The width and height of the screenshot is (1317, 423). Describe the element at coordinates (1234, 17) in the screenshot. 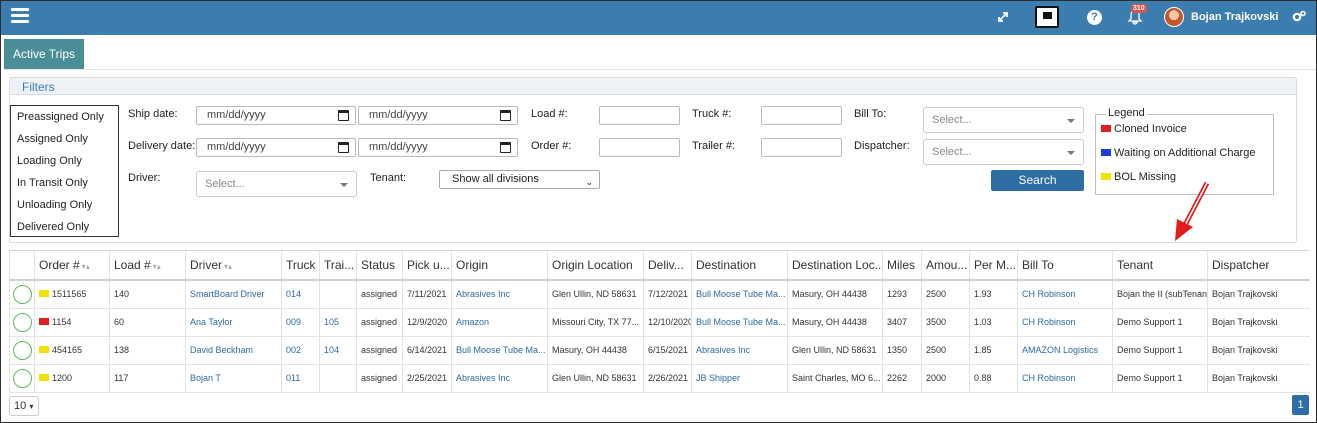

I see `user-name: Bojan Trajkovski` at that location.